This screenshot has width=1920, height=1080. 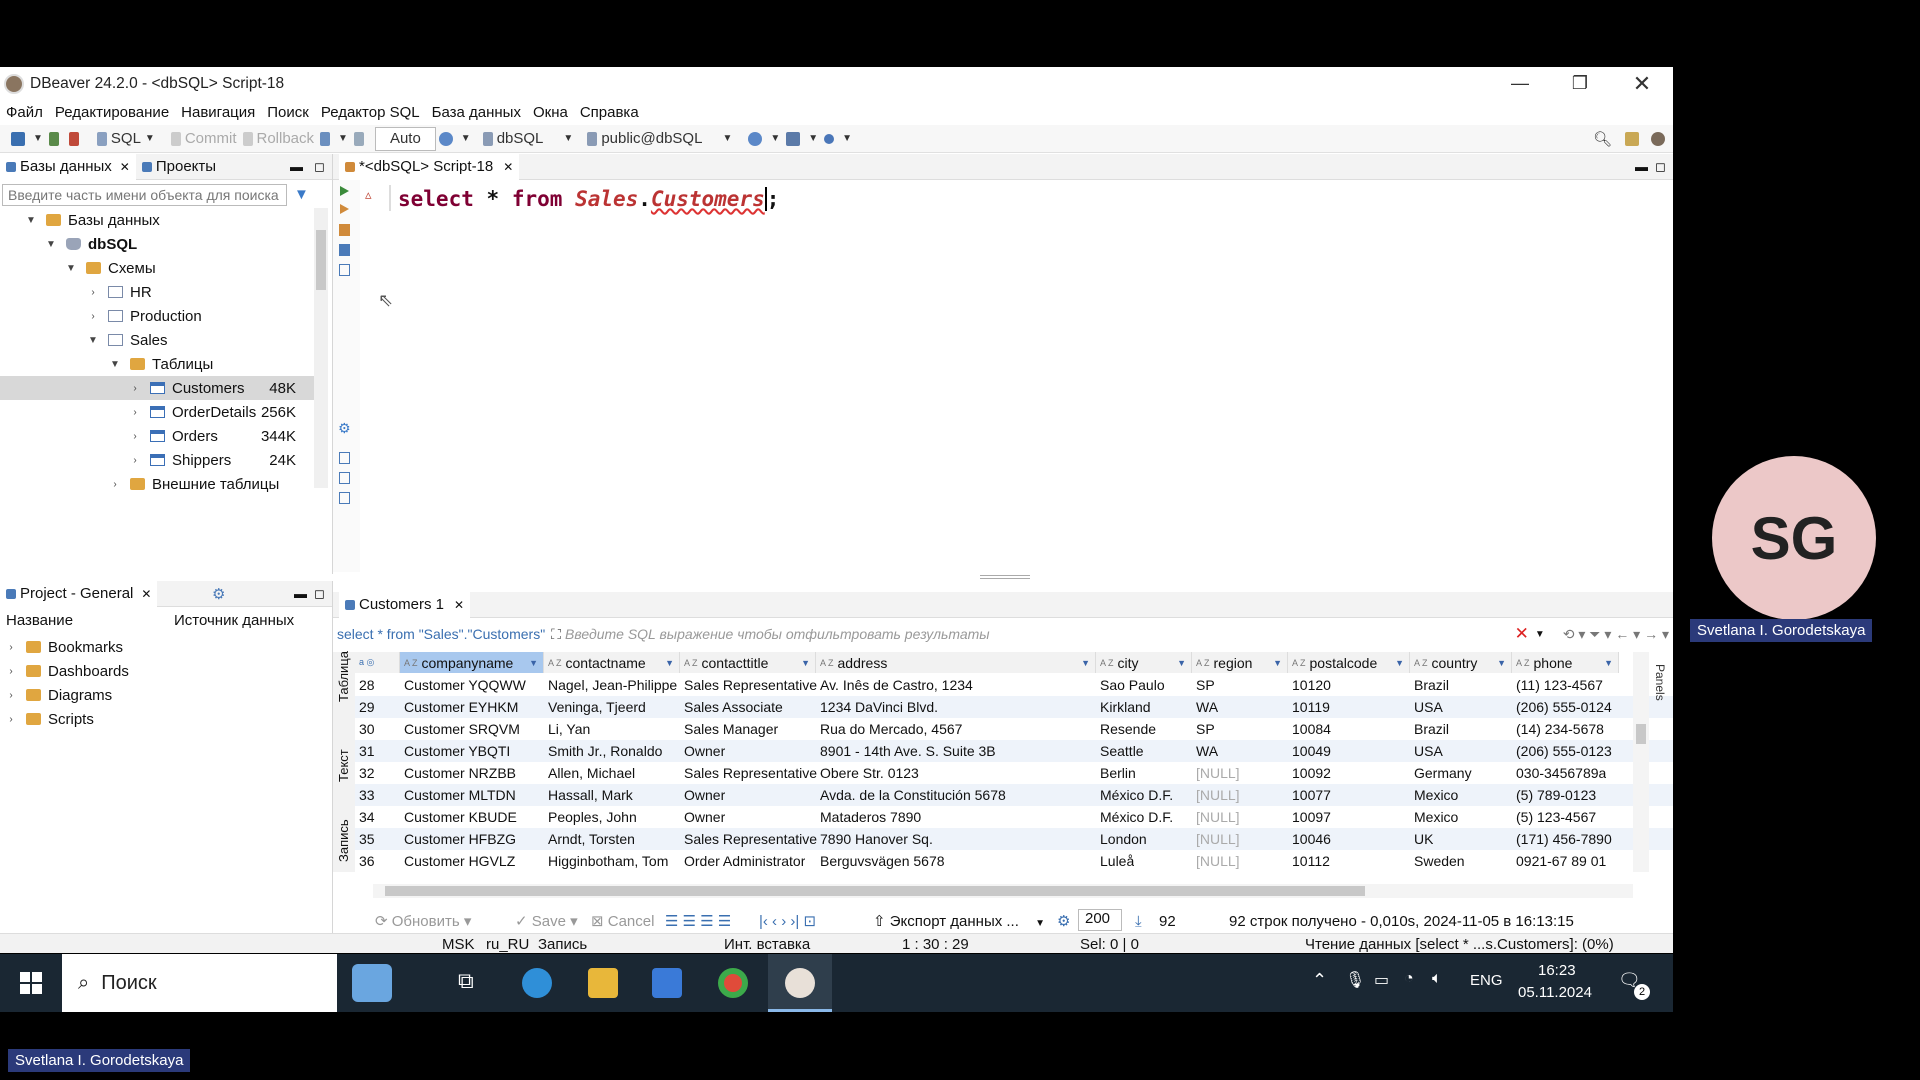 What do you see at coordinates (622, 921) in the screenshot?
I see `cancel-button: ⊠ Cancel` at bounding box center [622, 921].